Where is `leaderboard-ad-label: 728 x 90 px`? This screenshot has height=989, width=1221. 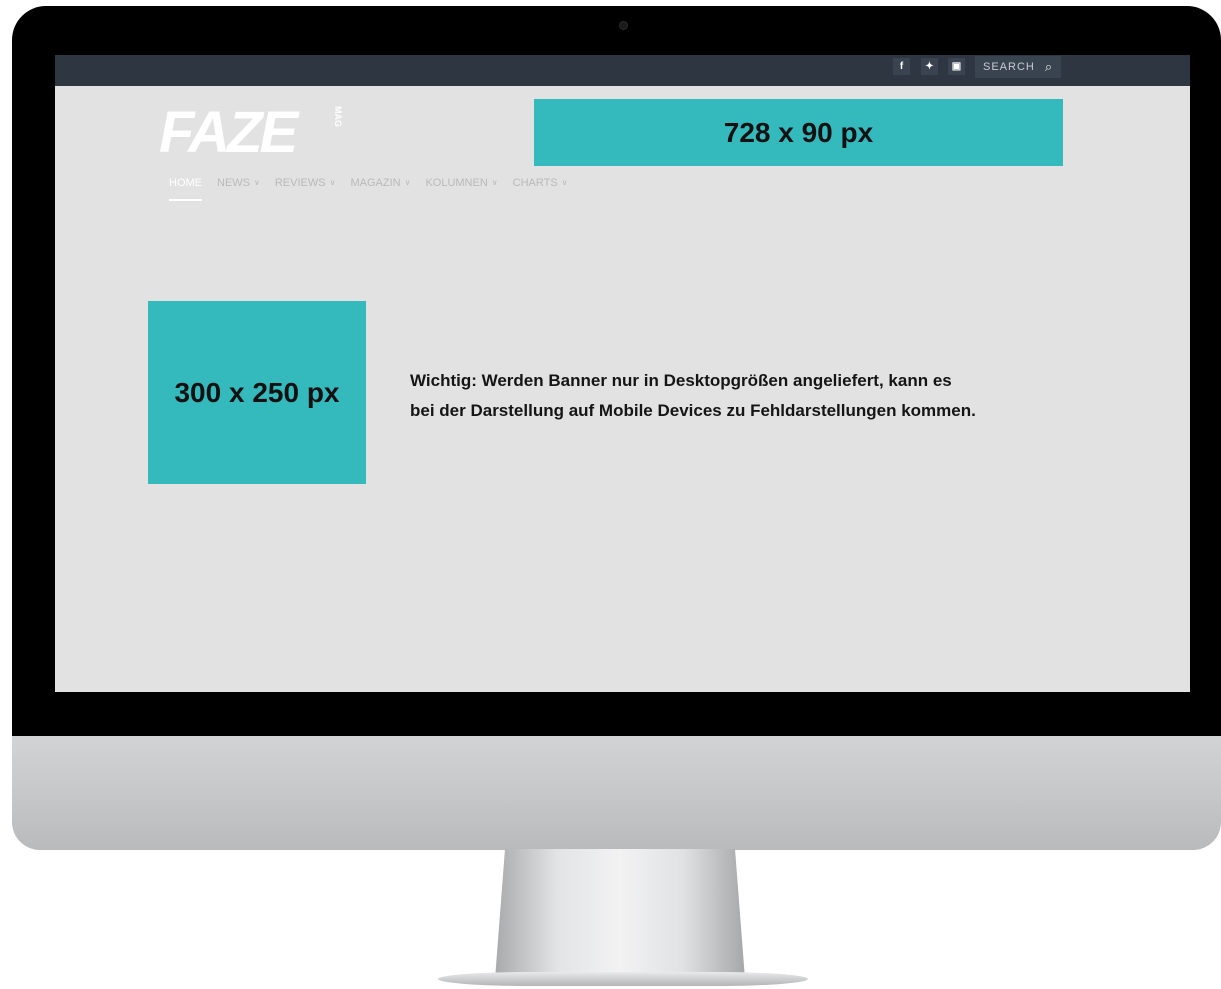 leaderboard-ad-label: 728 x 90 px is located at coordinates (798, 132).